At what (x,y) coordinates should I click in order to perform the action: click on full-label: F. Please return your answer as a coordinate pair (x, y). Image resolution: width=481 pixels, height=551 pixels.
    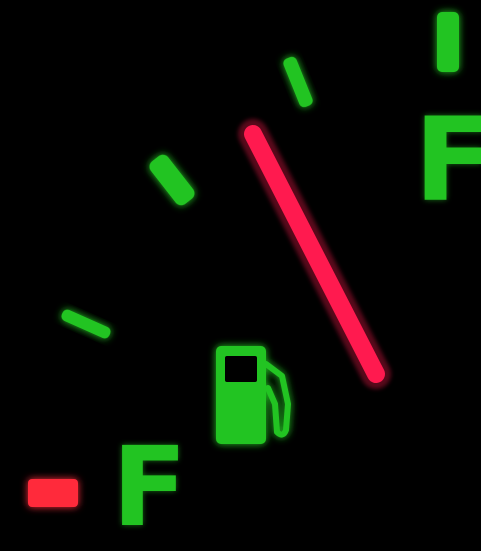
    Looking at the image, I should click on (447, 160).